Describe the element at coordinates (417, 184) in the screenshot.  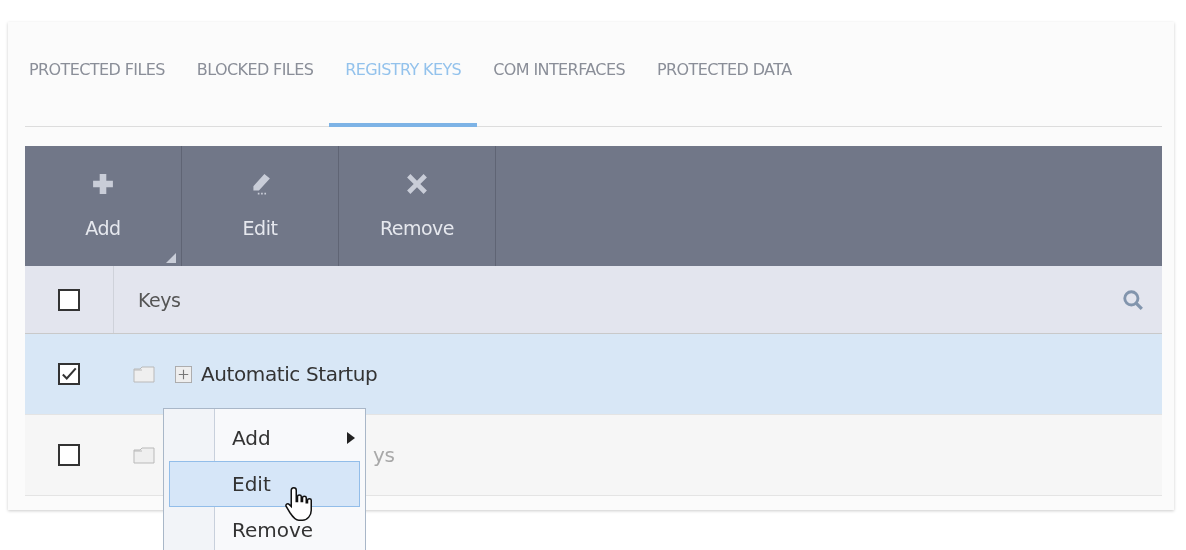
I see `close-icon` at that location.